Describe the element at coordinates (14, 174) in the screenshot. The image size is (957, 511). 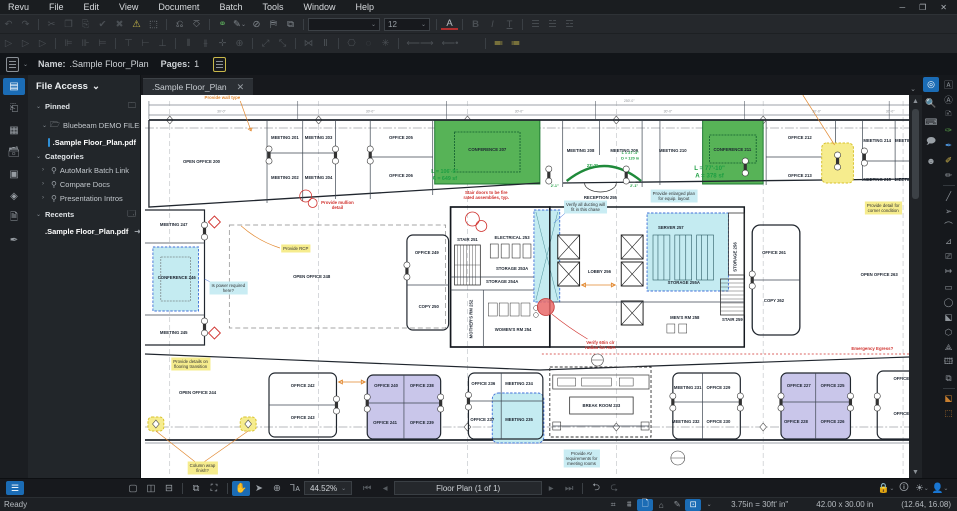
I see `properties-panel-icon: ▣` at that location.